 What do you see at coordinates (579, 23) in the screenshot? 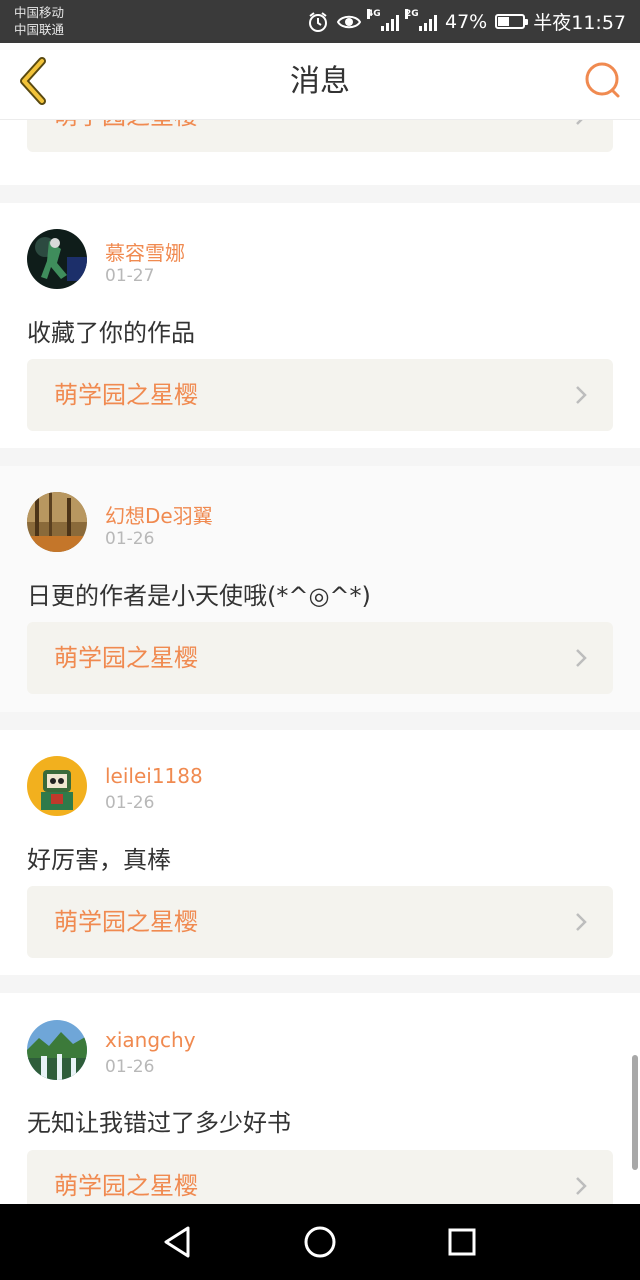
I see `clock: 半夜11:57` at bounding box center [579, 23].